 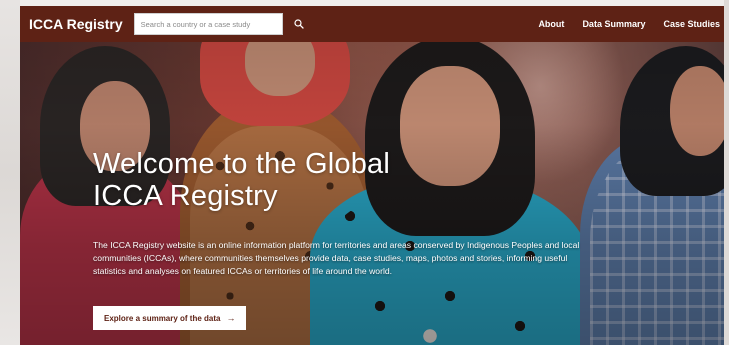 I want to click on search-box, so click(x=208, y=24).